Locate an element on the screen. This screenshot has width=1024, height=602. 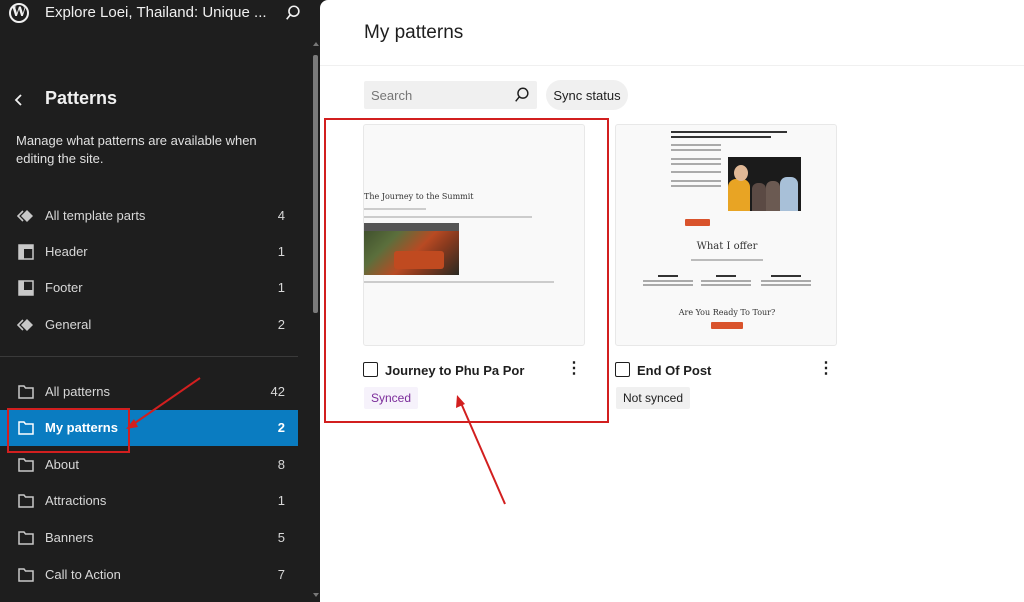
sidebar-item-count: 4 is located at coordinates (281, 215).